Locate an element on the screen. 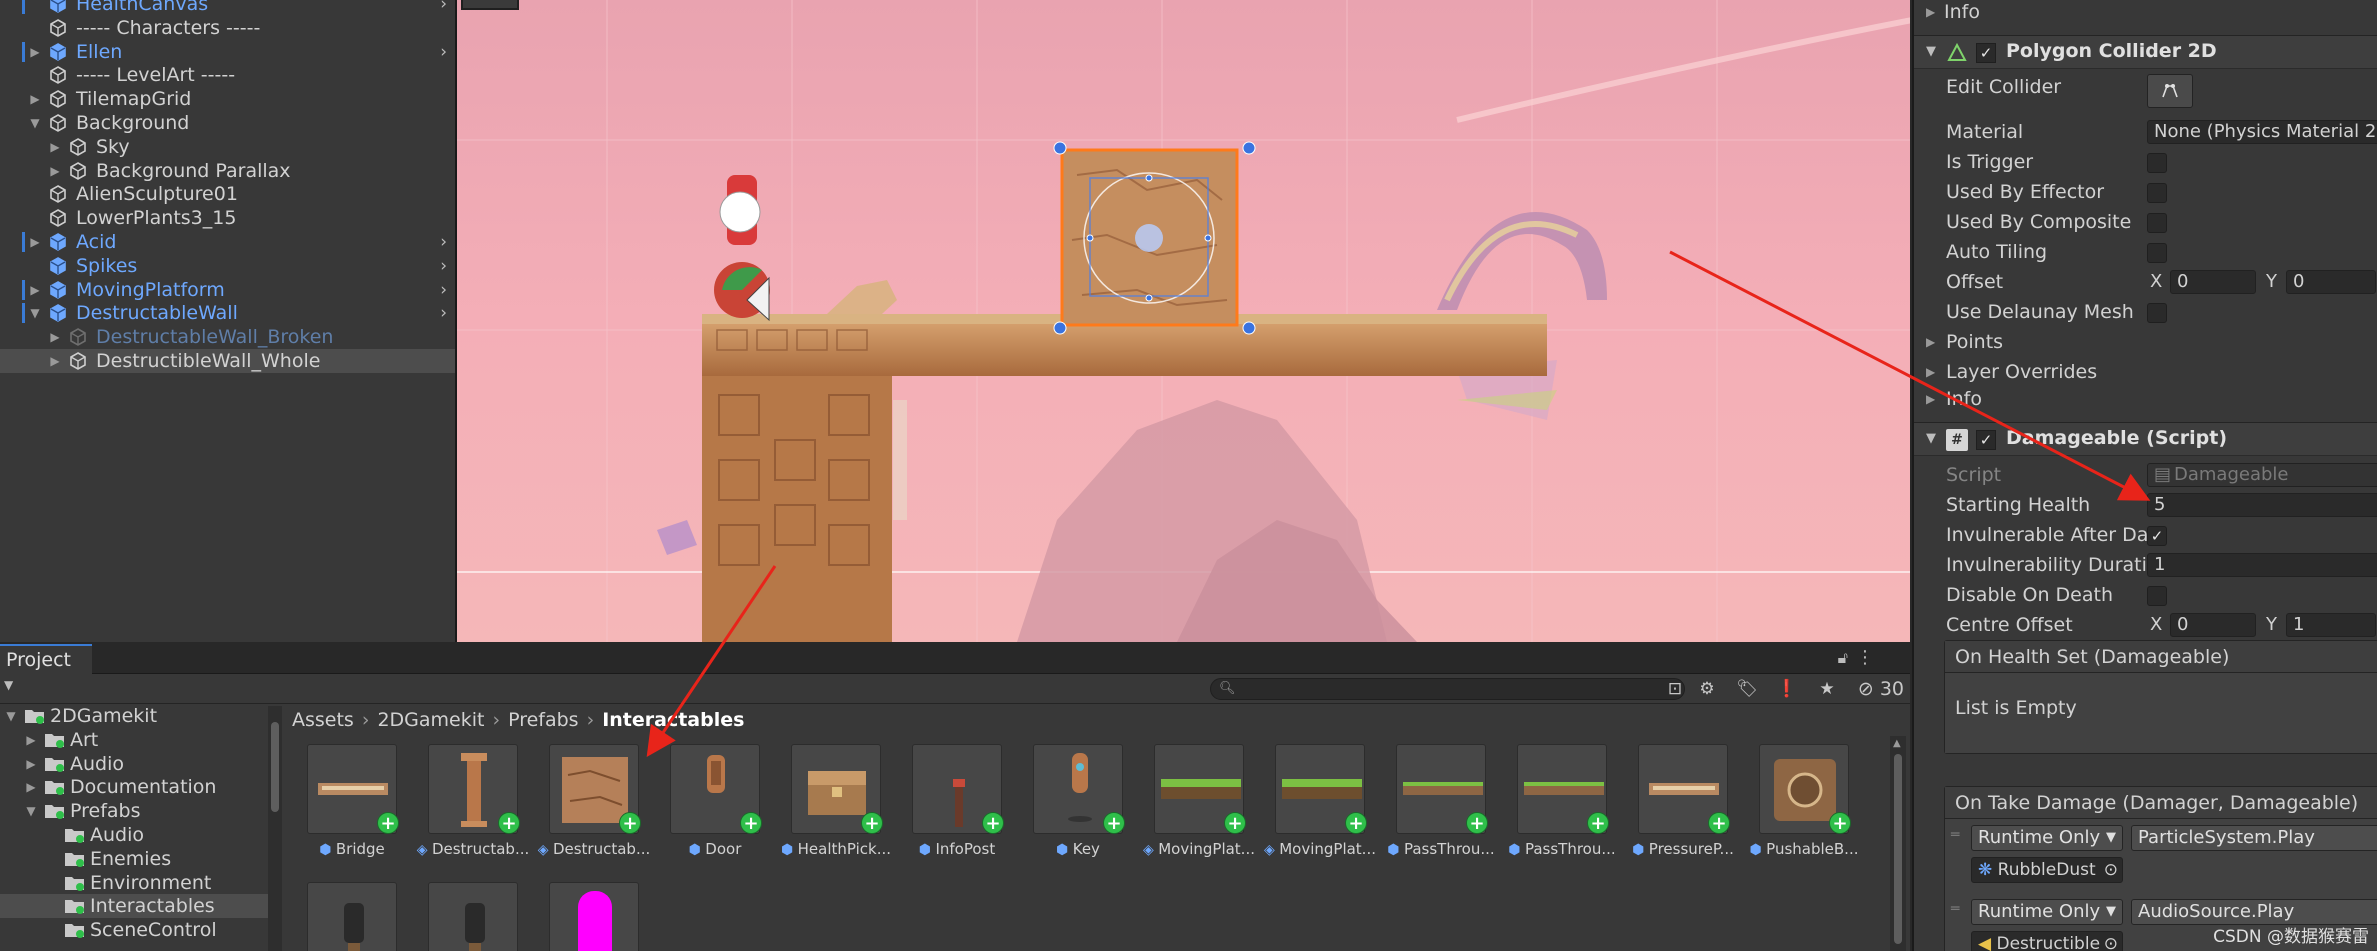 The height and width of the screenshot is (951, 2377). create-dropdown-icon: ▼ is located at coordinates (8, 685).